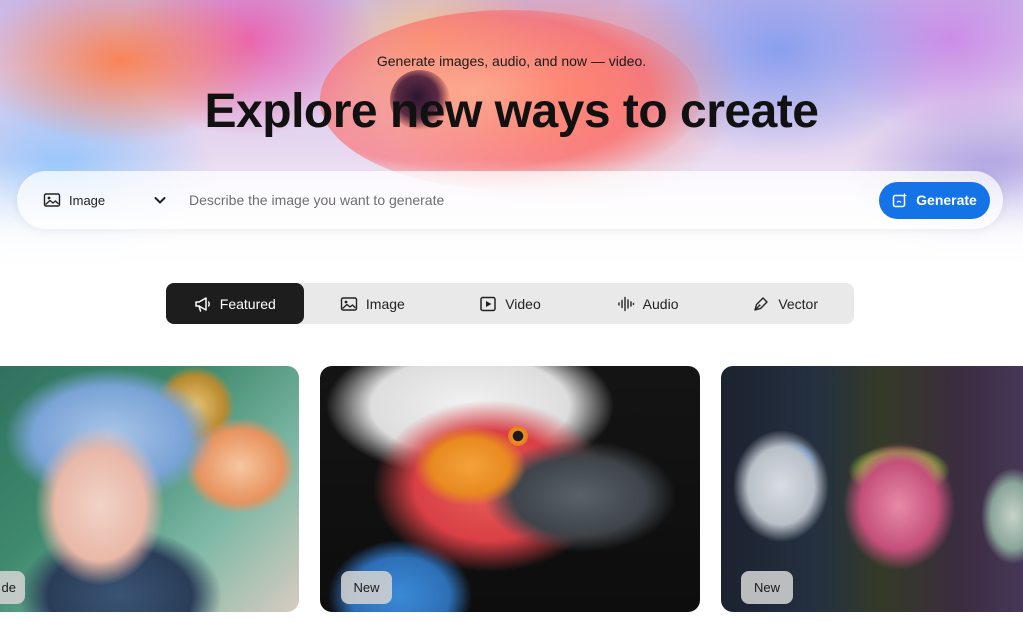 Image resolution: width=1023 pixels, height=622 pixels. Describe the element at coordinates (510, 489) in the screenshot. I see `featured-card-parrot: New` at that location.